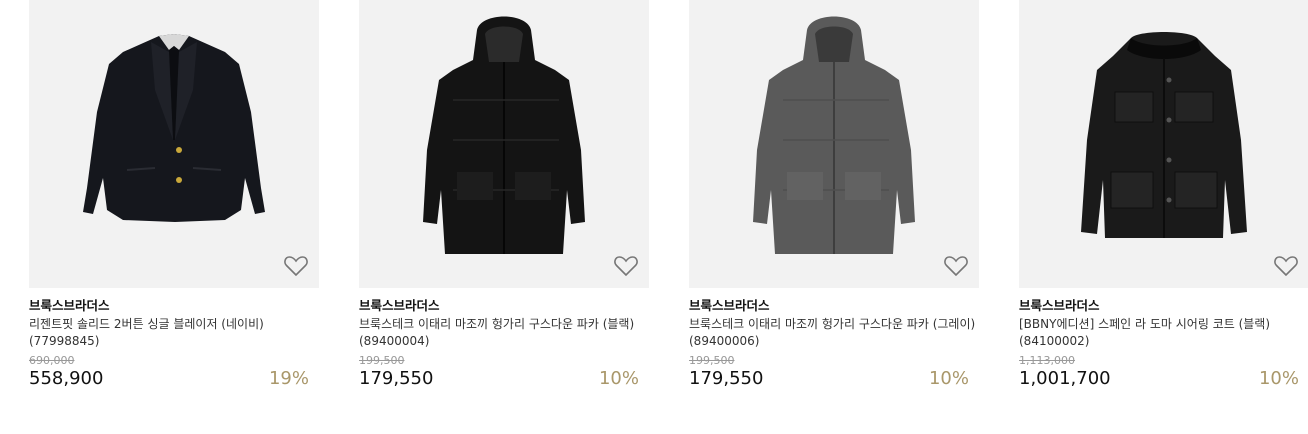  I want to click on product-name: 리젠트핏 솔리드 2버튼 싱글 블레이저 (네이비) (77998845), so click(174, 333).